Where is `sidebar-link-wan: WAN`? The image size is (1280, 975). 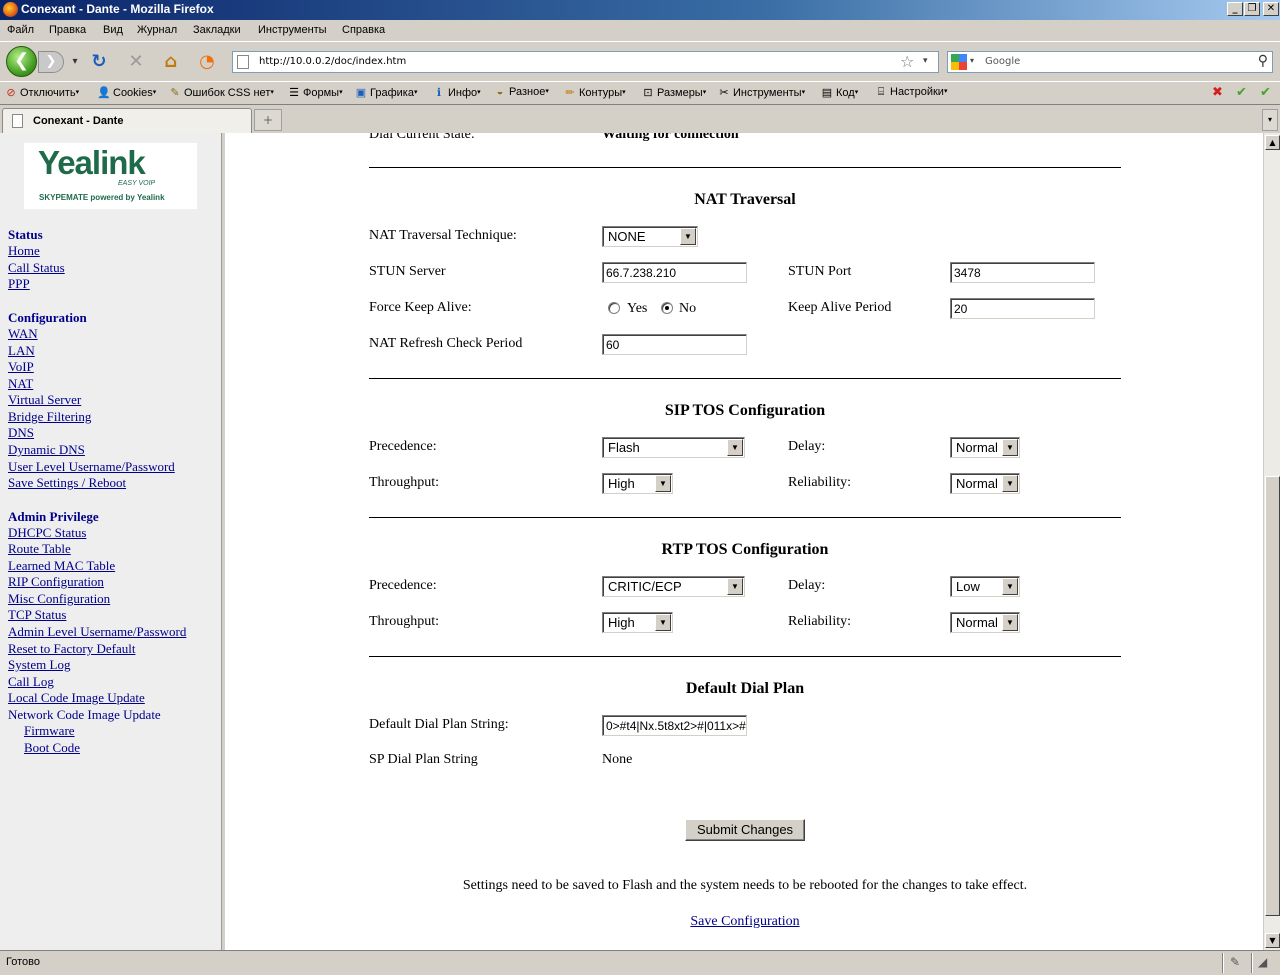
sidebar-link-wan: WAN is located at coordinates (23, 334).